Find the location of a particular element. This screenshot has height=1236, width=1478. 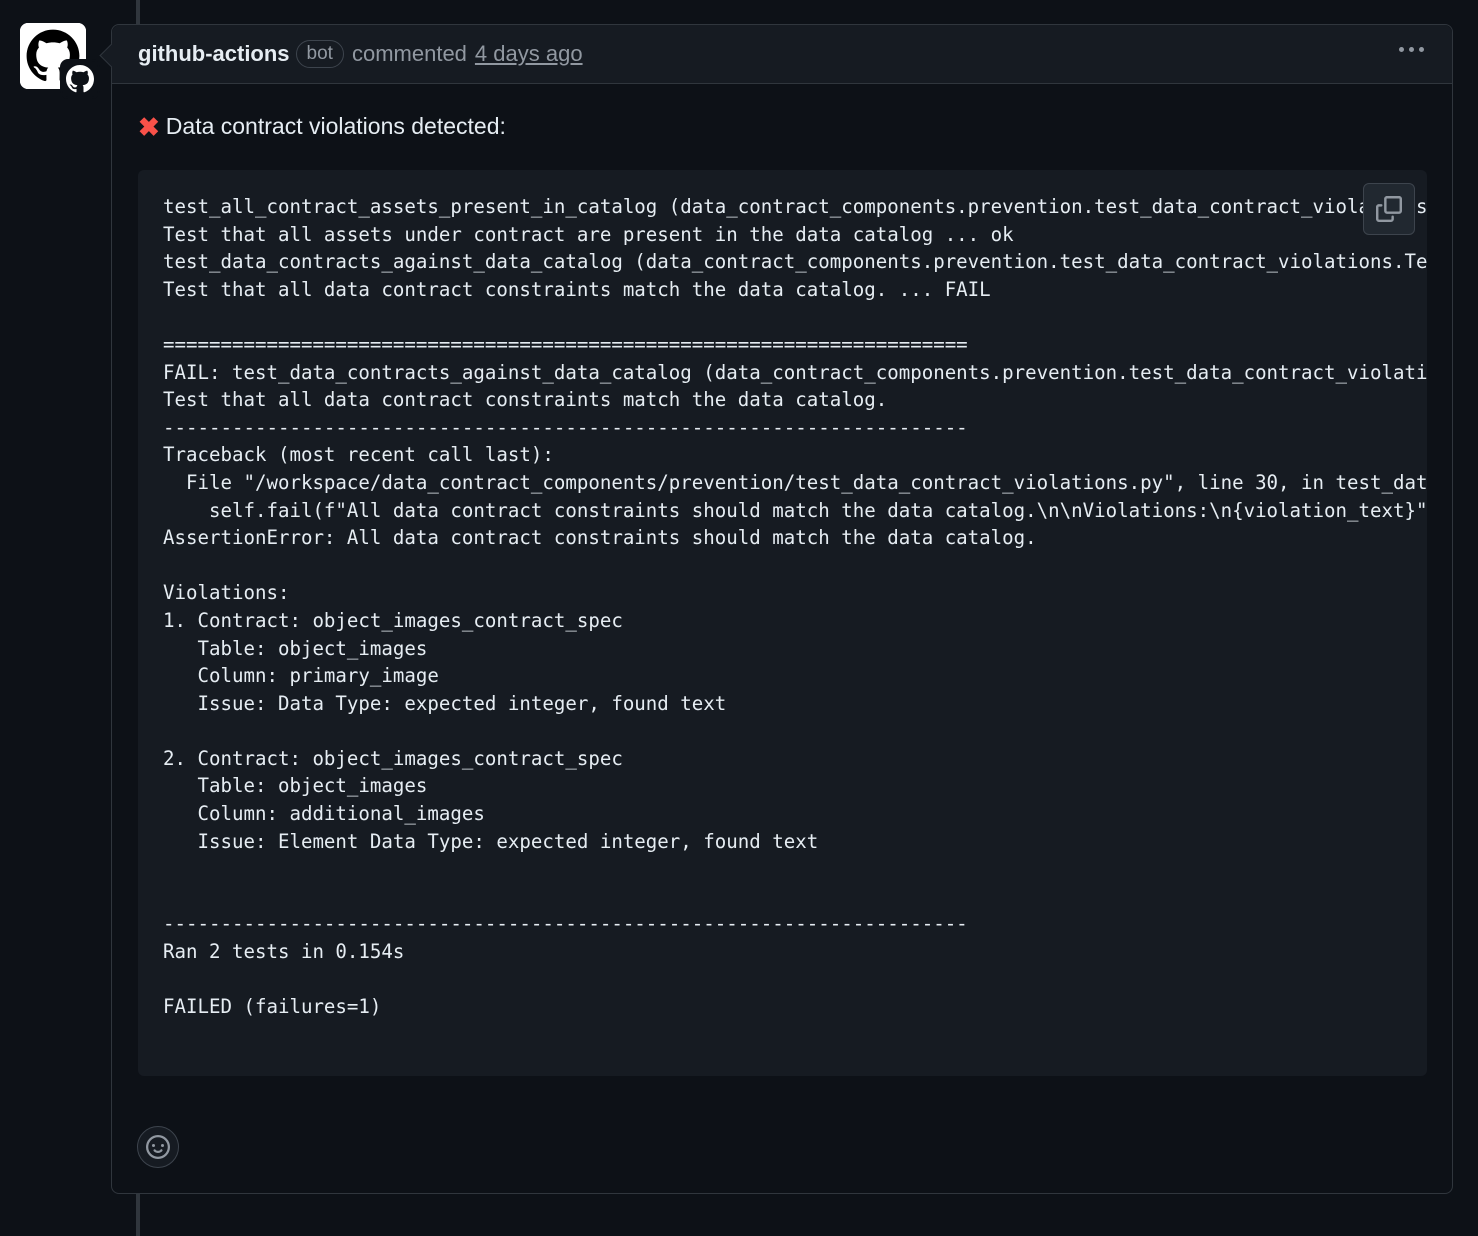

author-link: github-actions is located at coordinates (214, 54).